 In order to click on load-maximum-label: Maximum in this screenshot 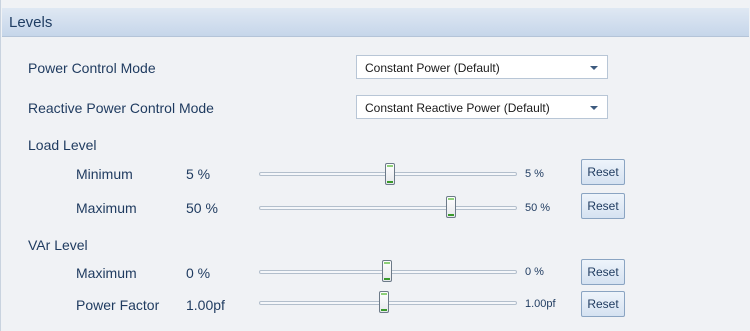, I will do `click(106, 208)`.